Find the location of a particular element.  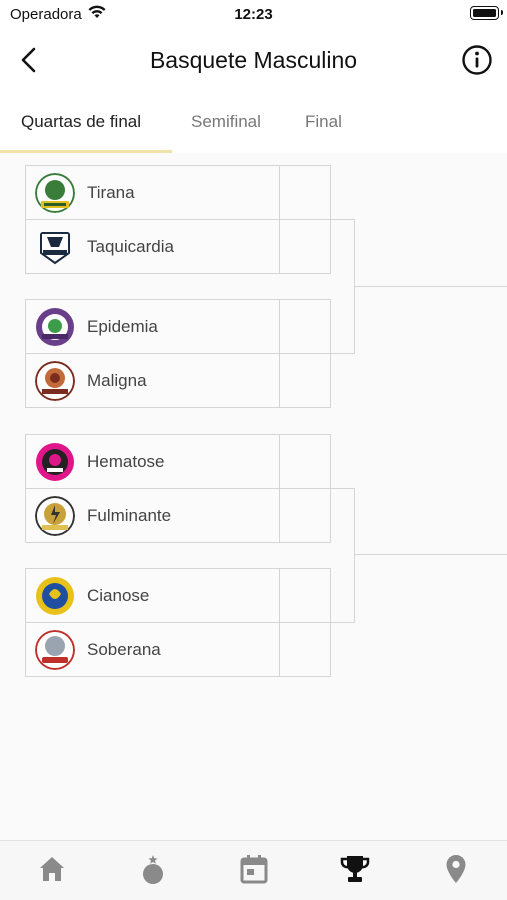

team-row-epidemia: Epidemia is located at coordinates (178, 326).